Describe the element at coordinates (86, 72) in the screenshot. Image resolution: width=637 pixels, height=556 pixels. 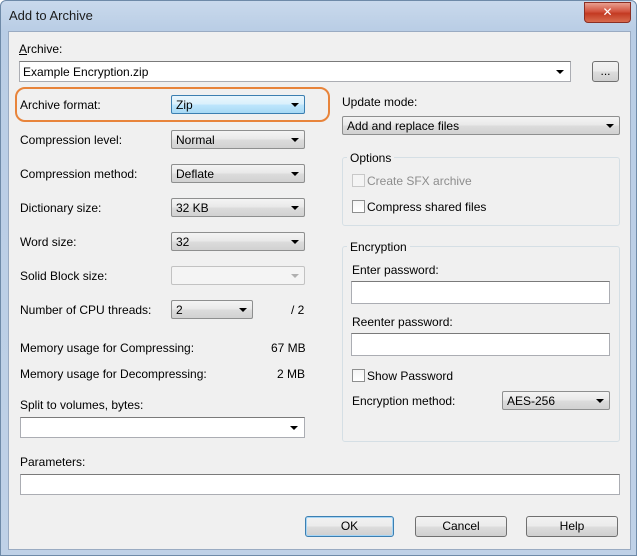
I see `archive-path-value: Example Encryption.zip` at that location.